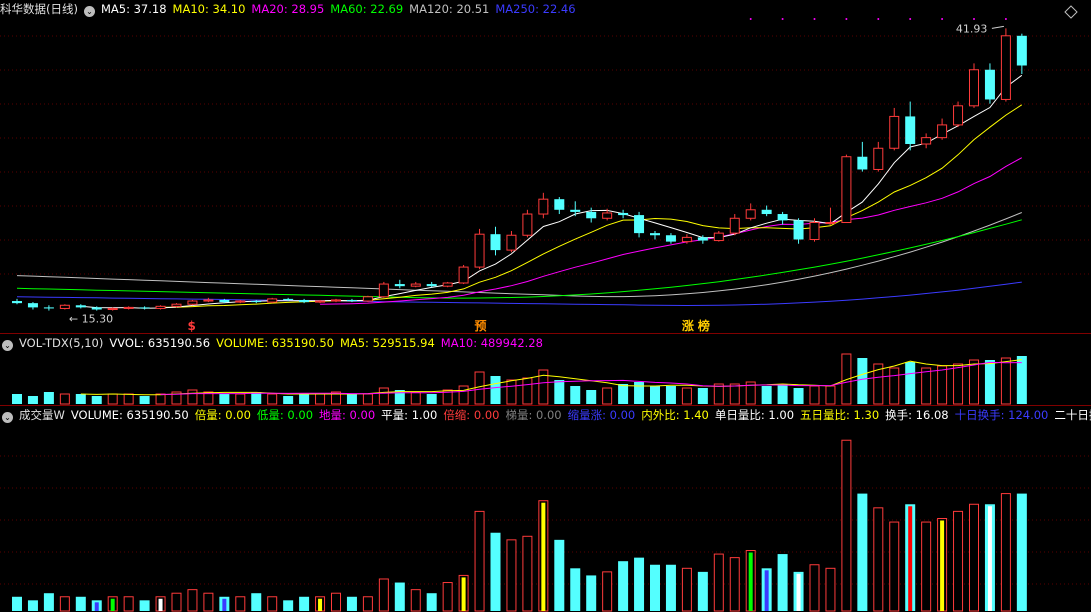 The height and width of the screenshot is (612, 1091). What do you see at coordinates (129, 415) in the screenshot?
I see `w-value-0: VOLUME: 635190.50` at bounding box center [129, 415].